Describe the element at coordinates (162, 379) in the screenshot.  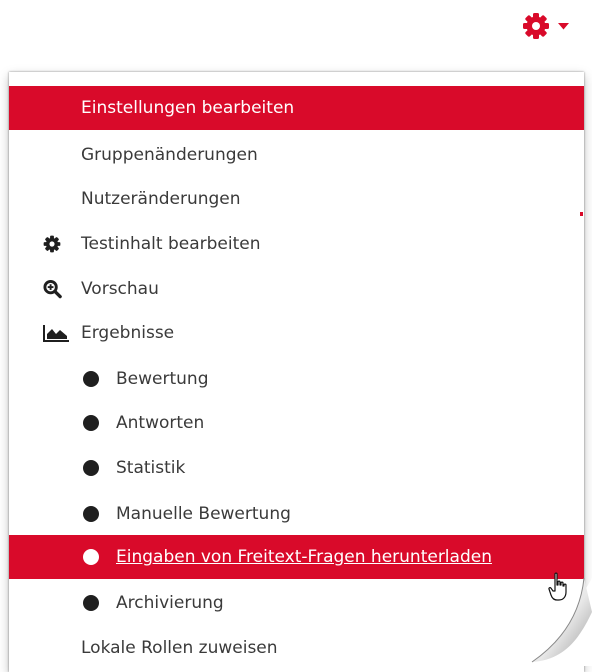
I see `menu-item-label: Bewertung` at that location.